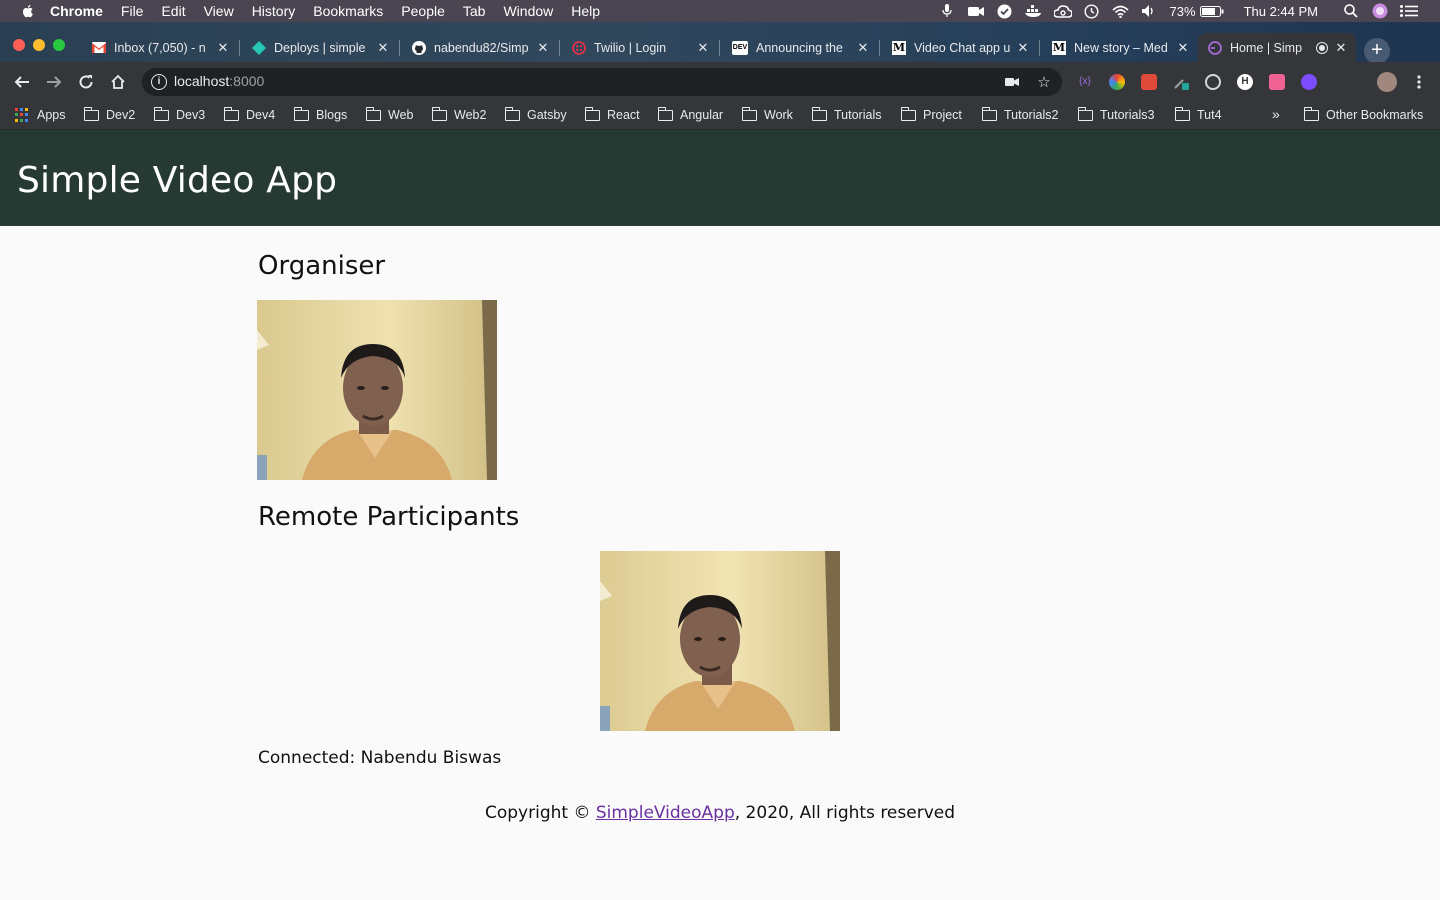  Describe the element at coordinates (665, 813) in the screenshot. I see `footer-site-link: SimpleVideoApp` at that location.